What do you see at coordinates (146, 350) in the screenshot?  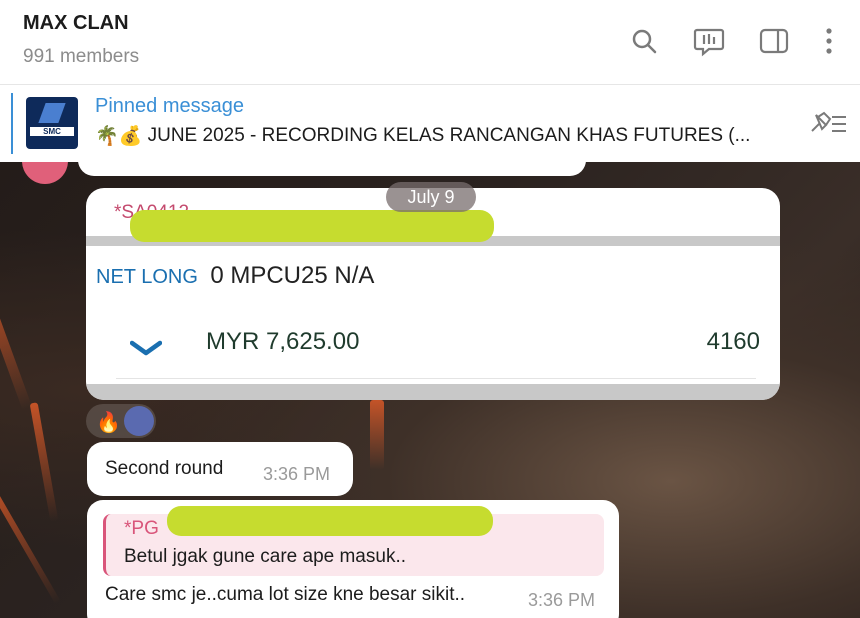 I see `chevron-down-icon` at bounding box center [146, 350].